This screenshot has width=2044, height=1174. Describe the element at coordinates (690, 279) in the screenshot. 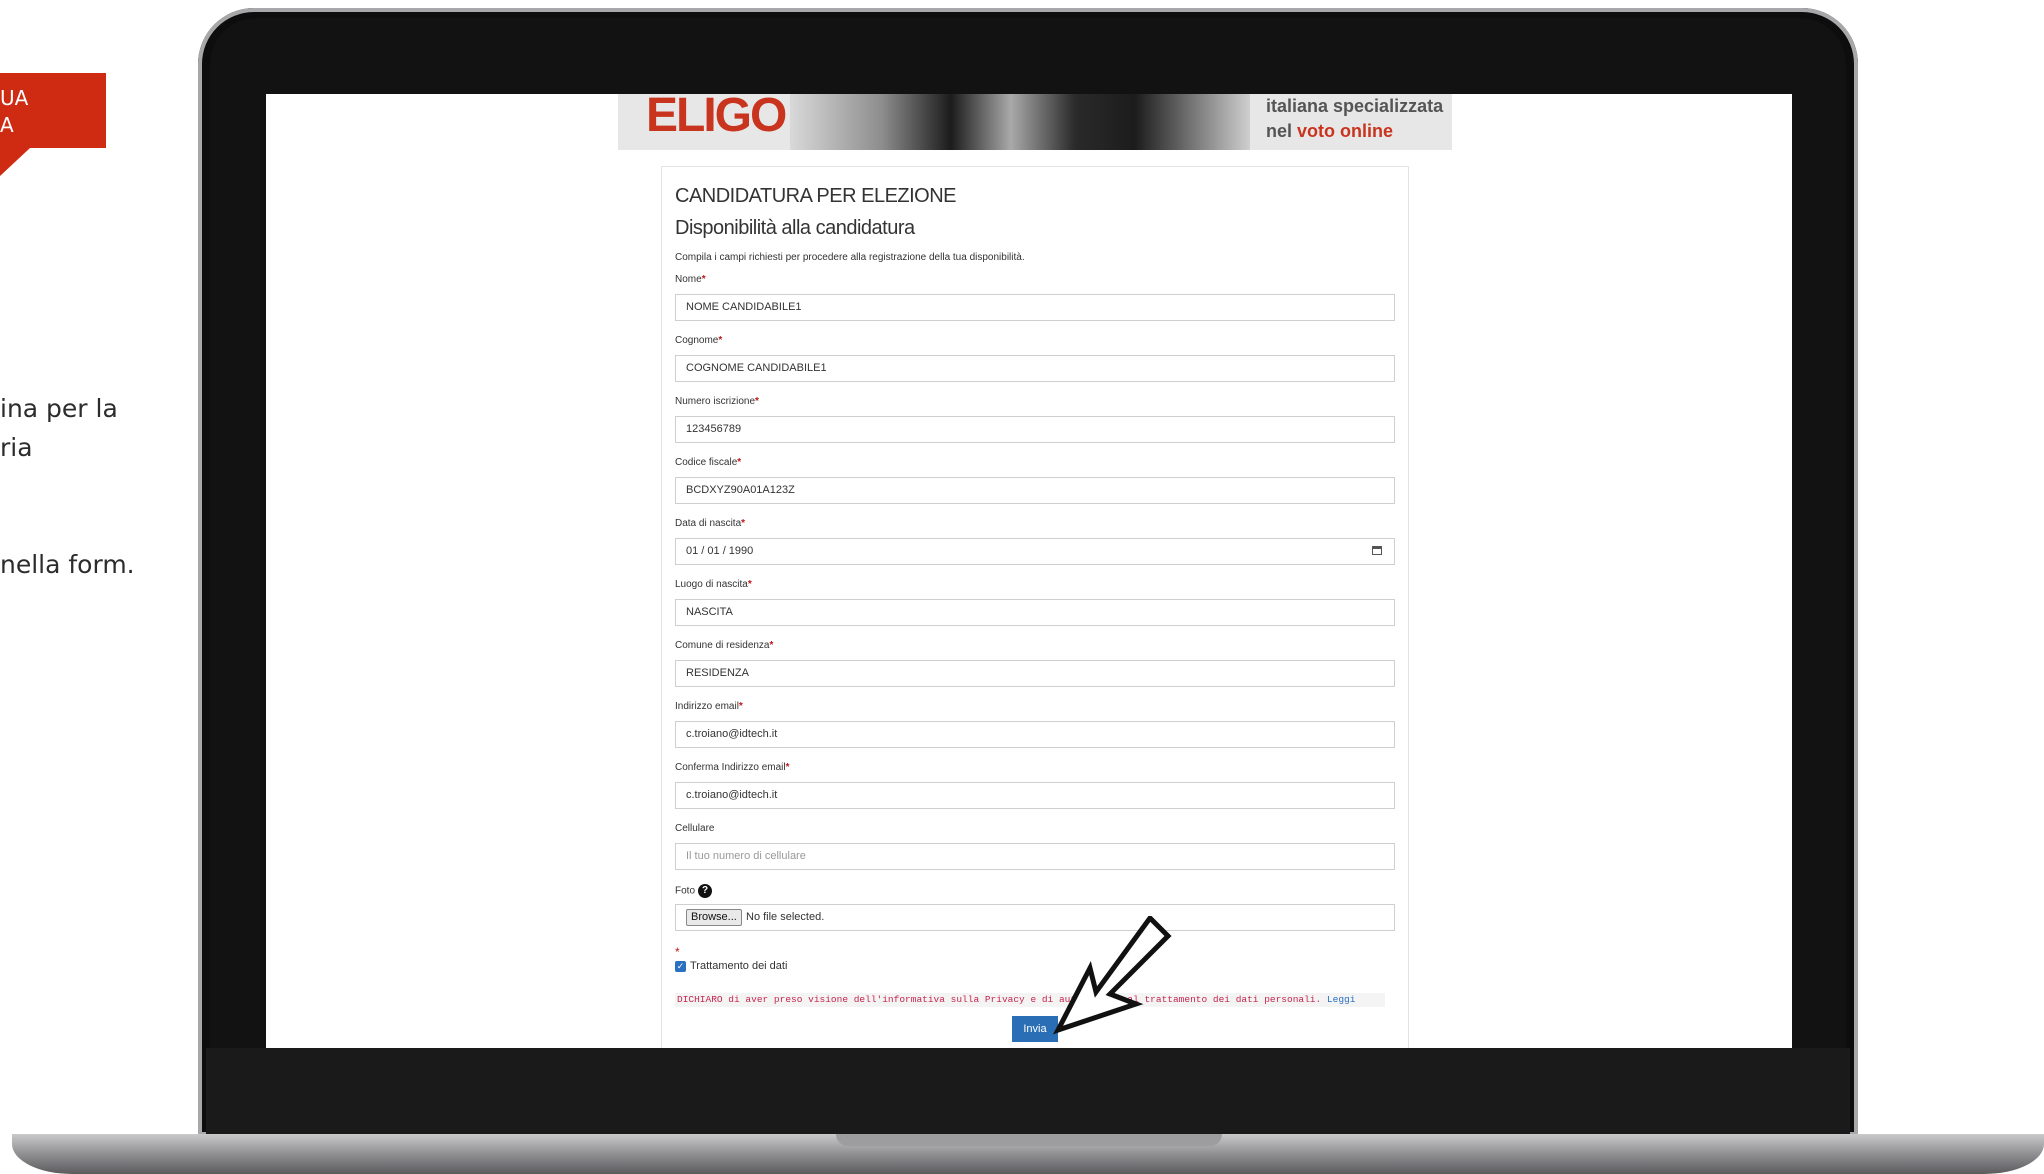

I see `nome-label: Nome*` at that location.